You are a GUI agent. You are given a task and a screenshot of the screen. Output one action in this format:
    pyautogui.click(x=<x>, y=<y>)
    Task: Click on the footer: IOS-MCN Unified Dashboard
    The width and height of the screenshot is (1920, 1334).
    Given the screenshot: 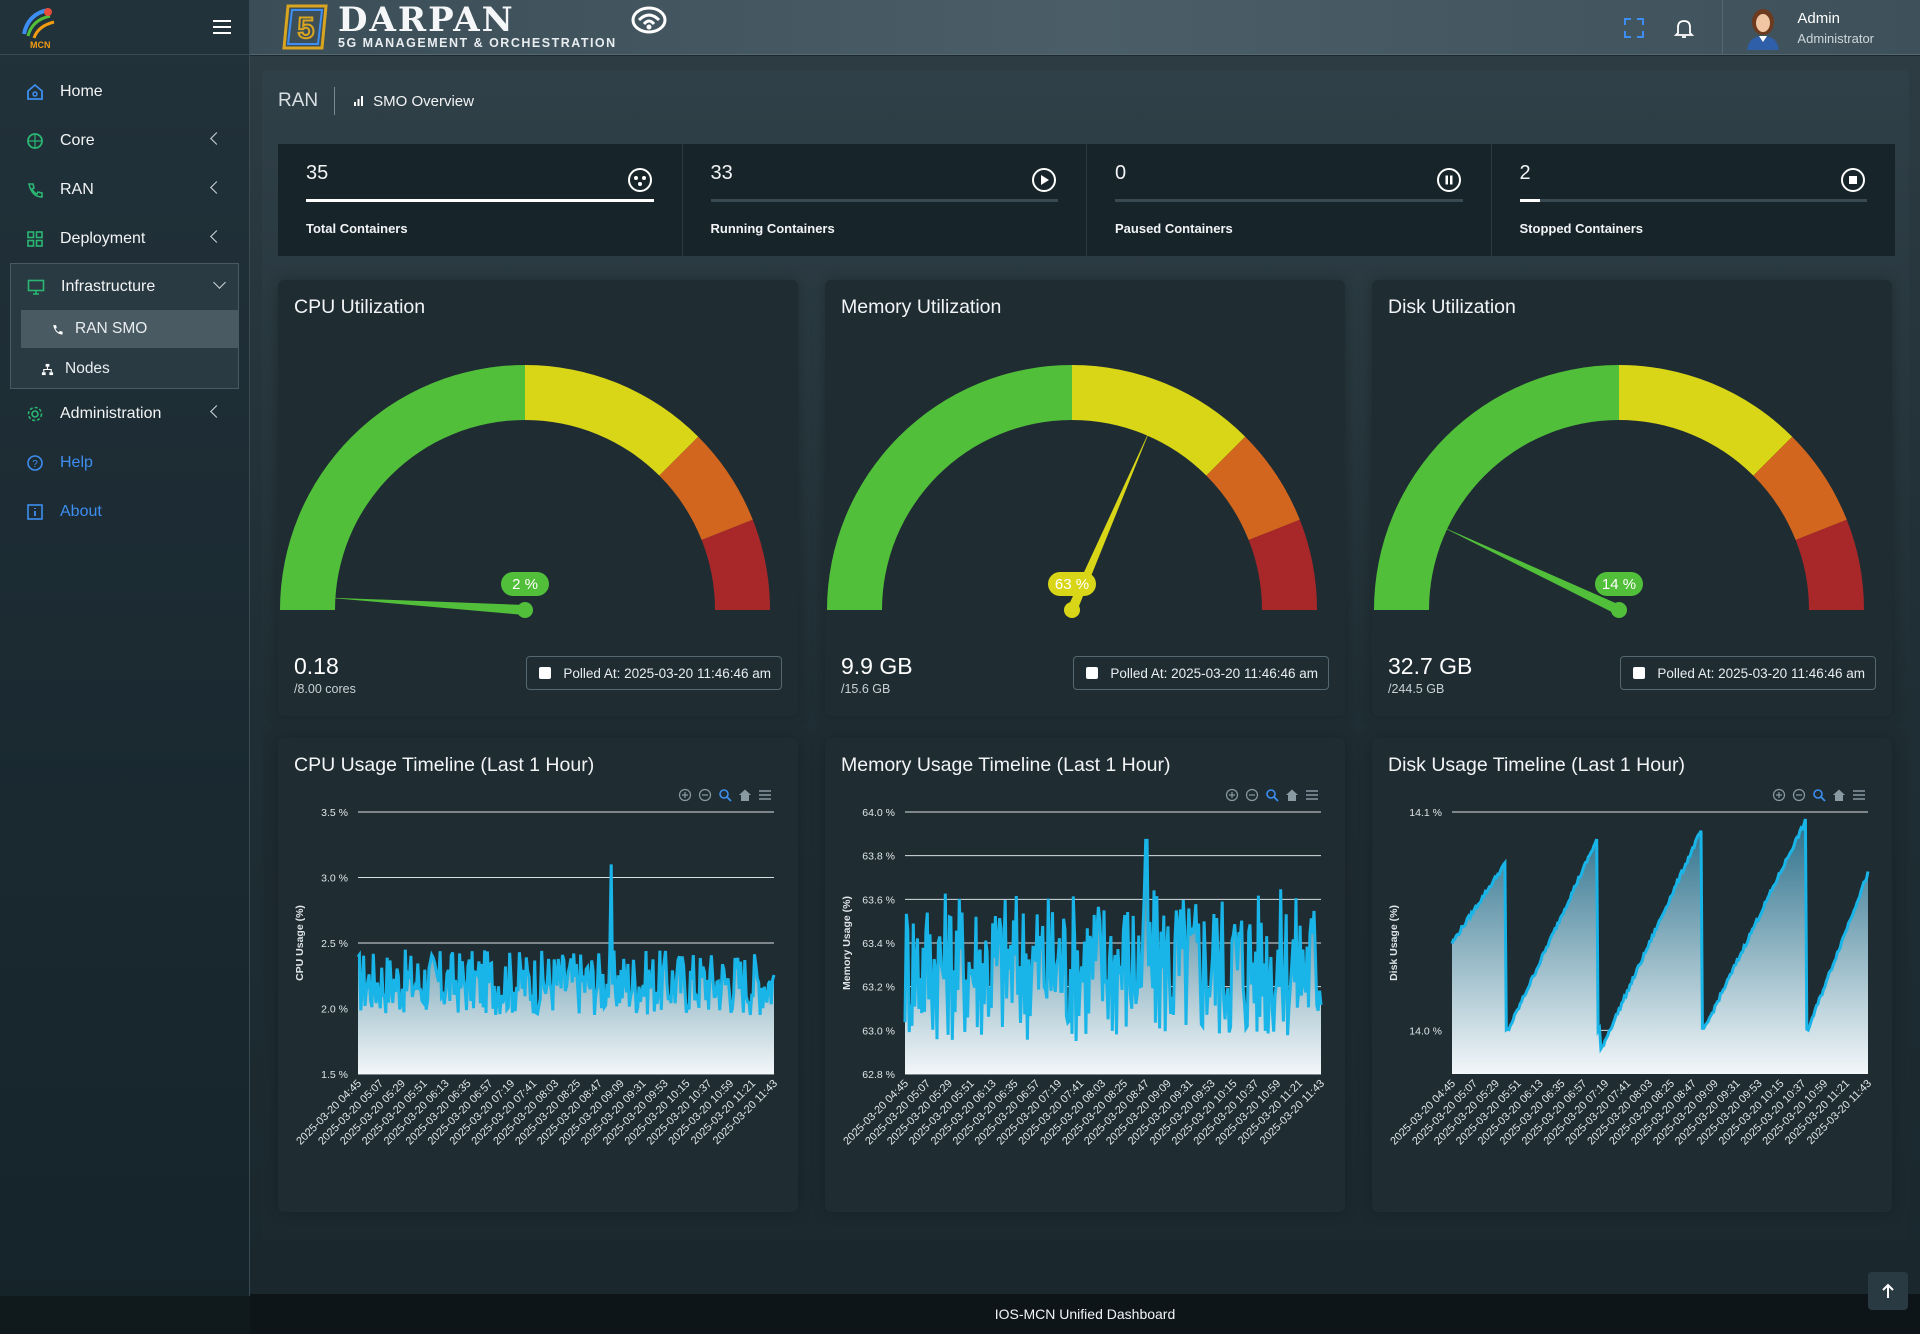 What is the action you would take?
    pyautogui.click(x=1085, y=1314)
    